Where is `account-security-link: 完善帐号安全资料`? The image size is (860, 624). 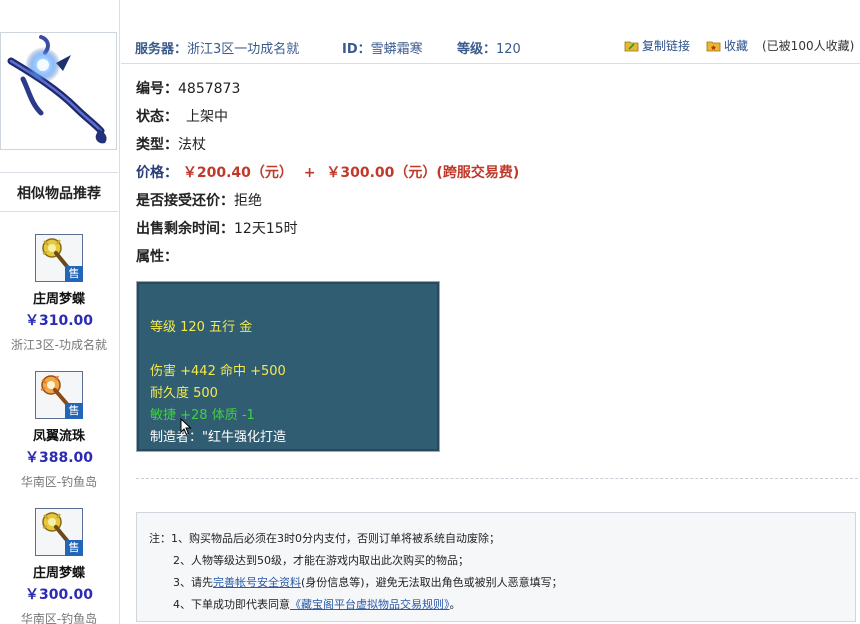 account-security-link: 完善帐号安全资料 is located at coordinates (257, 582).